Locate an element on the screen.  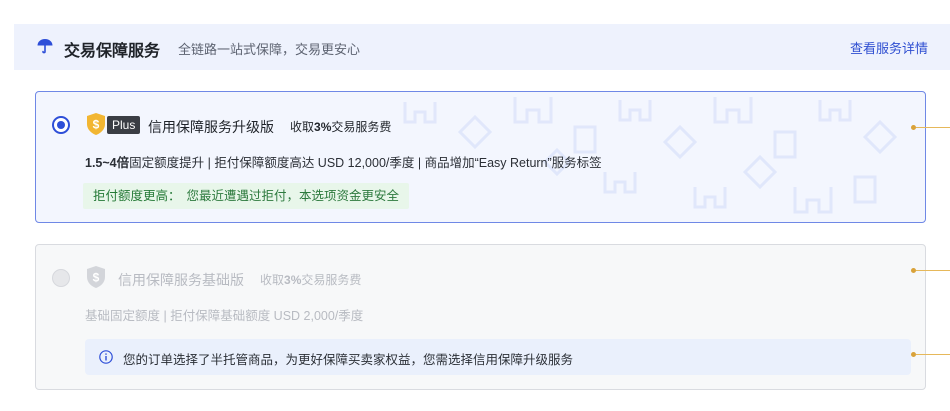
tip-label: 拒付额度更高： is located at coordinates (137, 196).